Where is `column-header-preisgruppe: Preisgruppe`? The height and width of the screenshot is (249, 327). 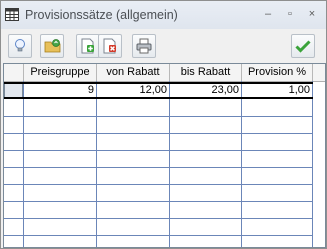
column-header-preisgruppe: Preisgruppe is located at coordinates (60, 72).